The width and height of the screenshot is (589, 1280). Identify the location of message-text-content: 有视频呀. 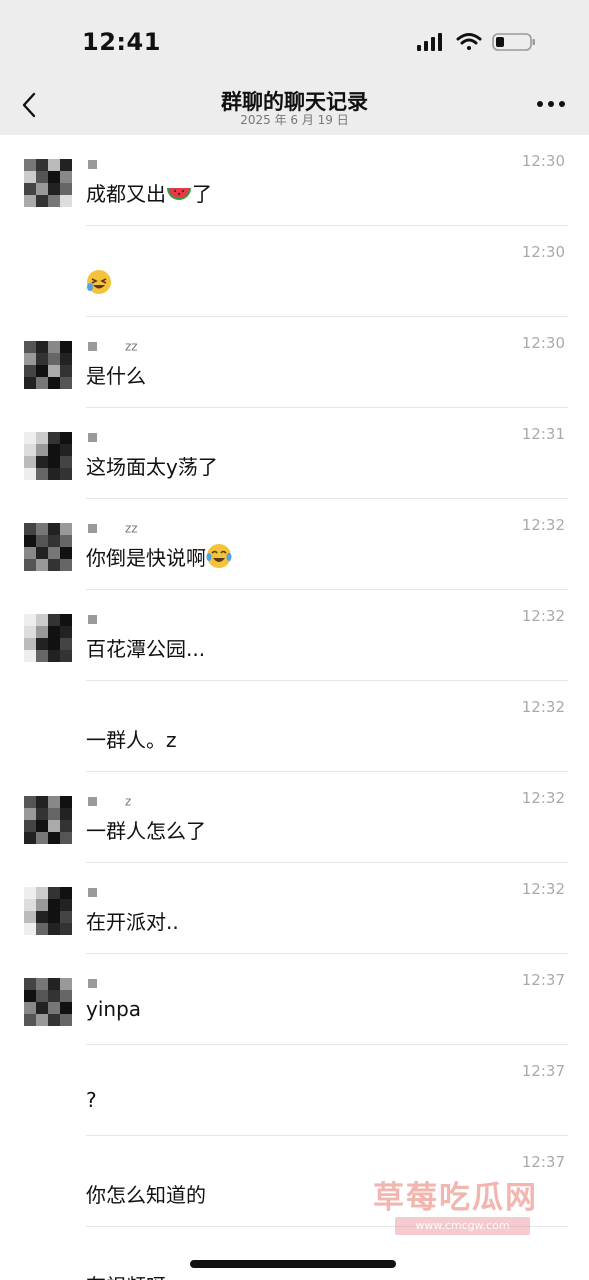
(126, 1277).